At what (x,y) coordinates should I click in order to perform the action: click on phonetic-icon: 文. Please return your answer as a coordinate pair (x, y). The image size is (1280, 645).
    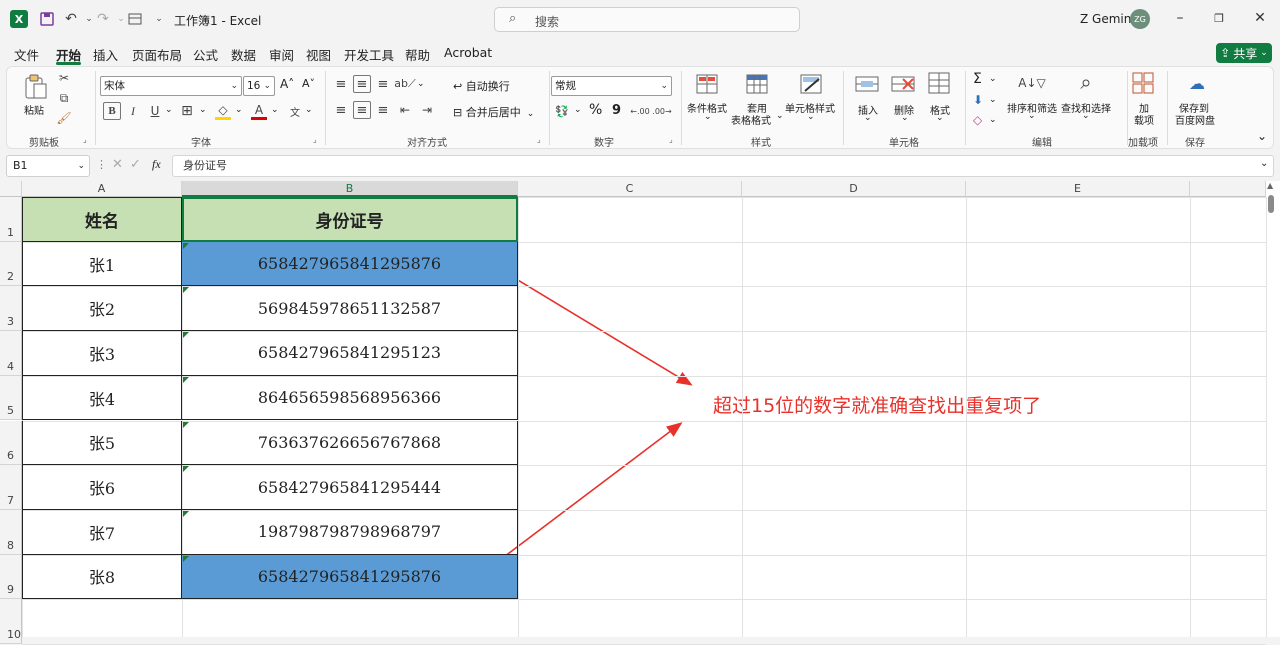
    Looking at the image, I should click on (295, 111).